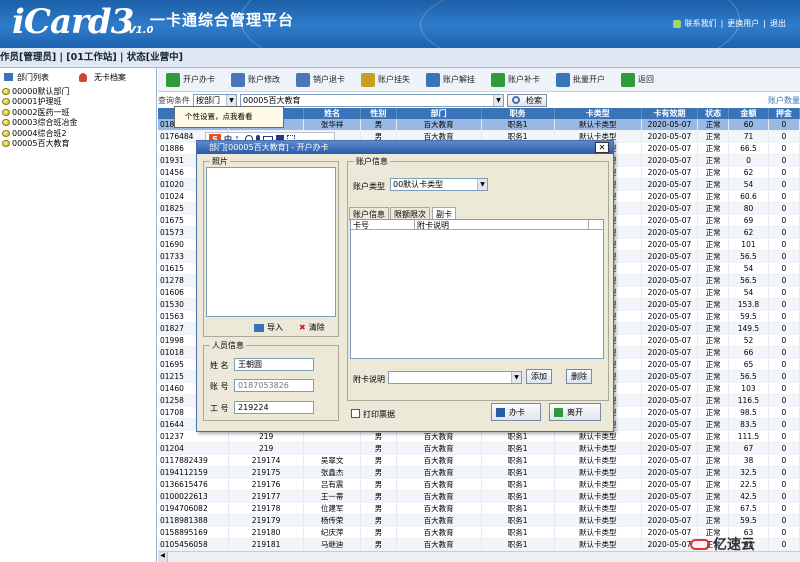 The height and width of the screenshot is (562, 800). I want to click on table-cell: 张鑫杰, so click(332, 472).